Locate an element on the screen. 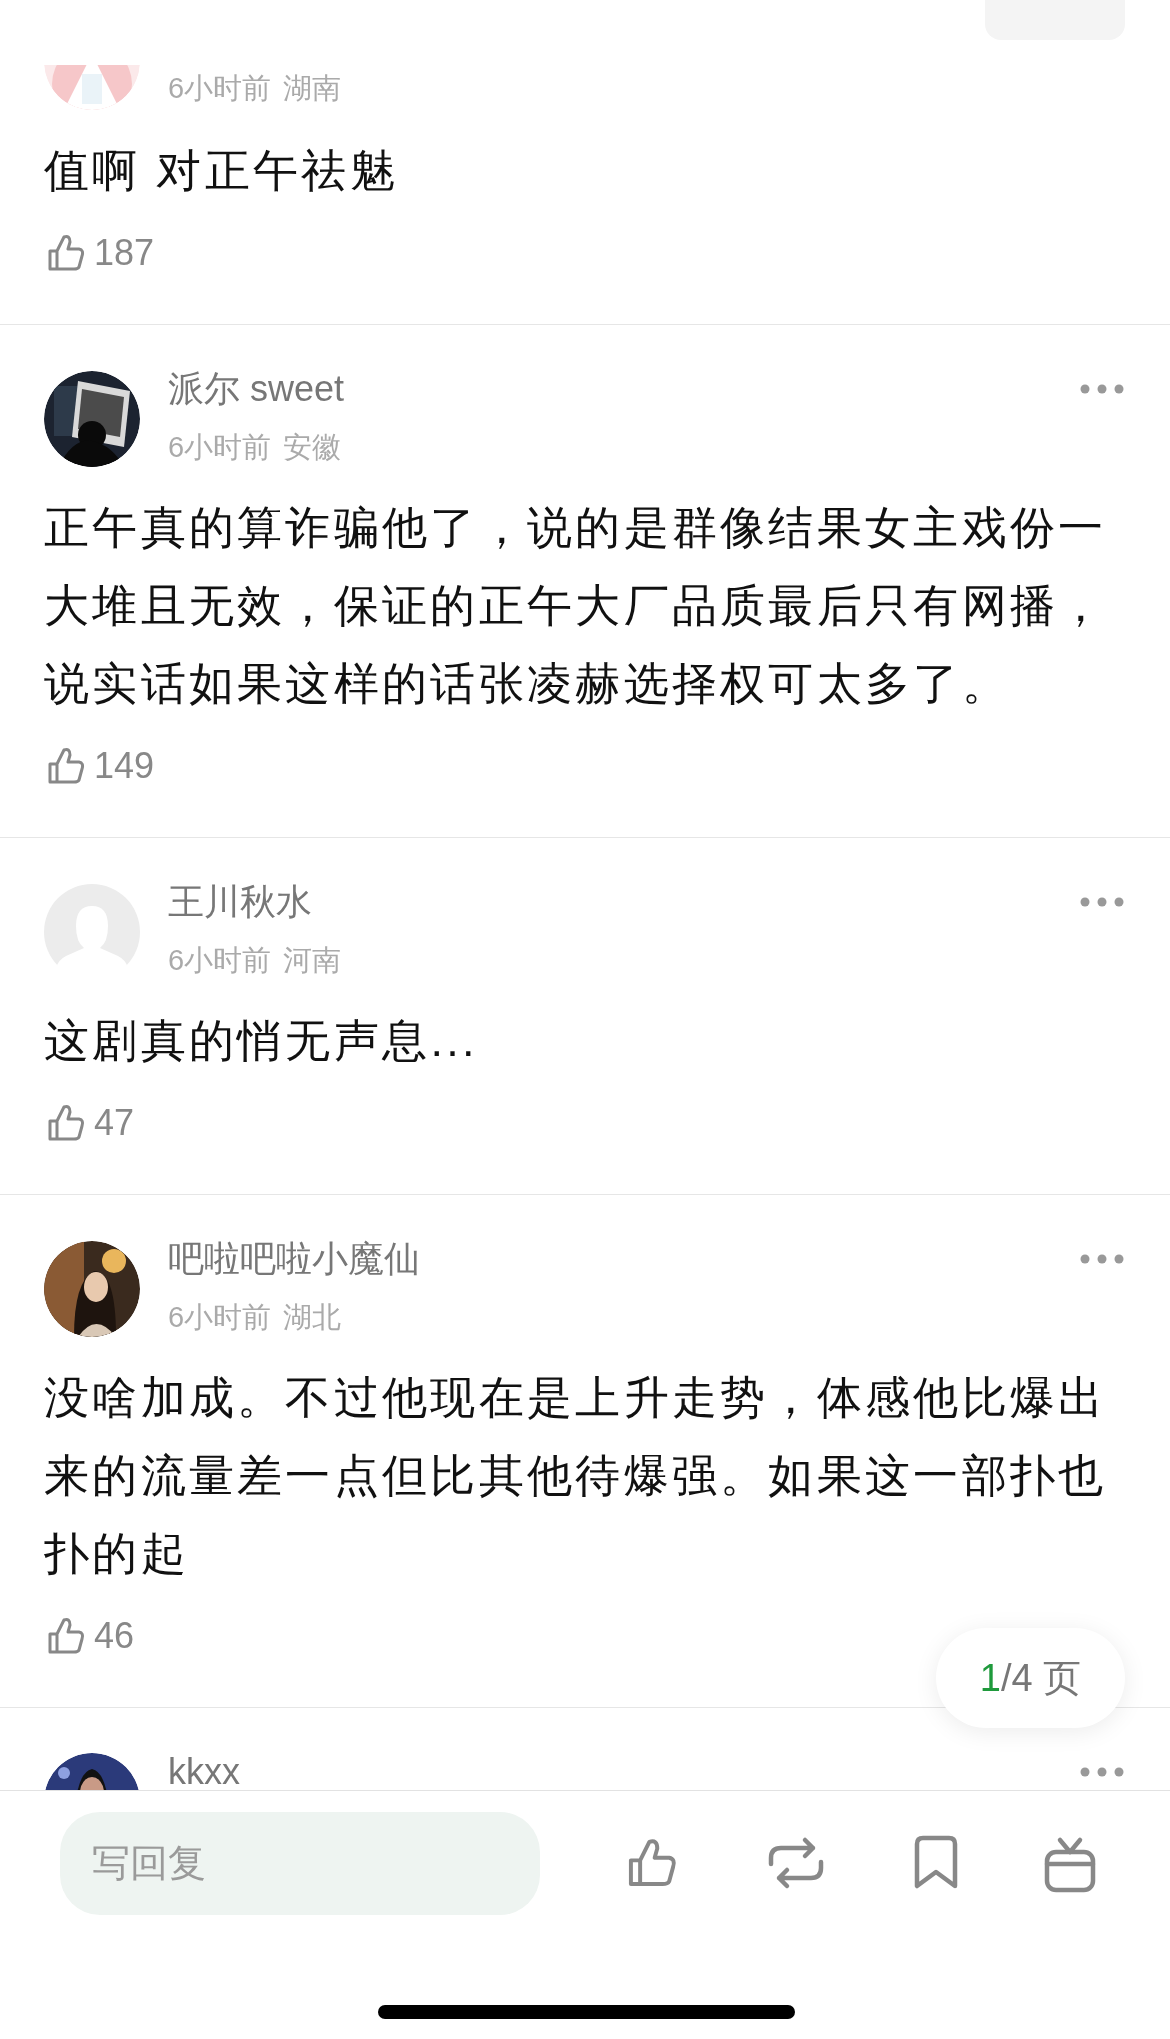  location: 湖南 is located at coordinates (312, 88).